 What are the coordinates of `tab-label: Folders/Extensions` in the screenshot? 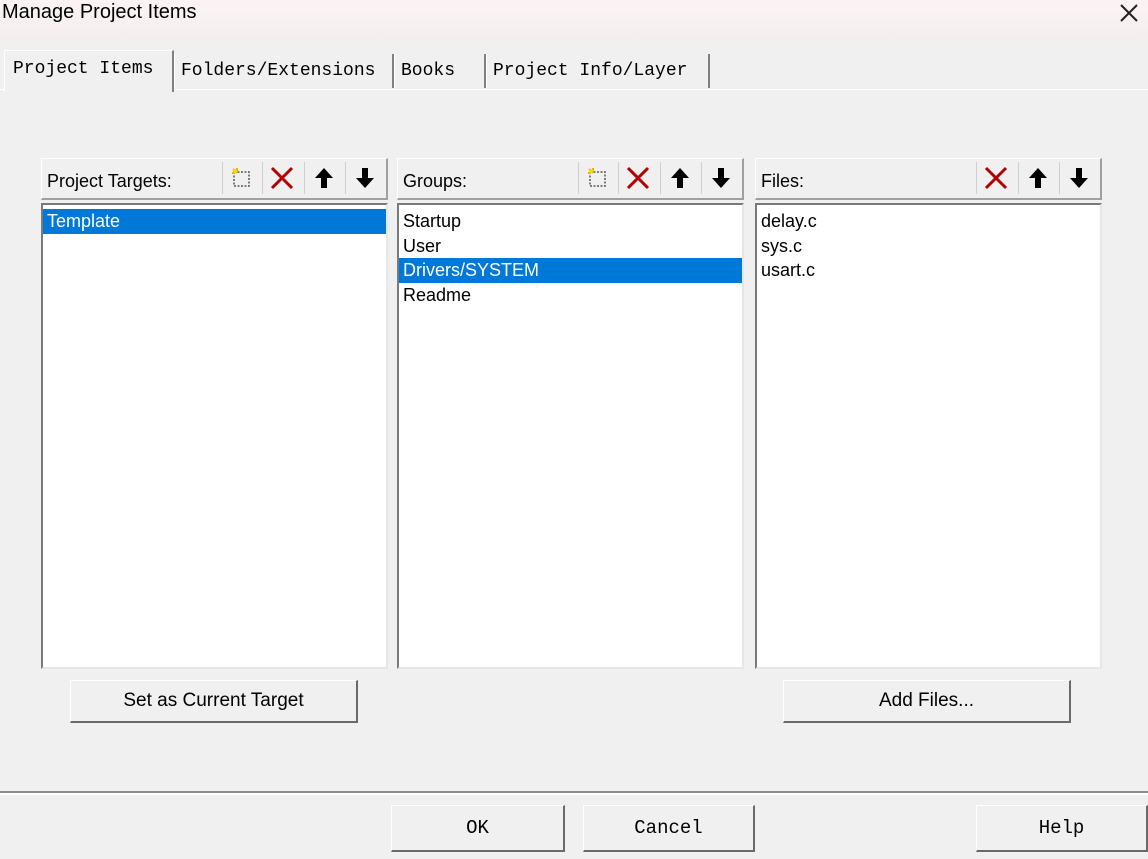 It's located at (278, 71).